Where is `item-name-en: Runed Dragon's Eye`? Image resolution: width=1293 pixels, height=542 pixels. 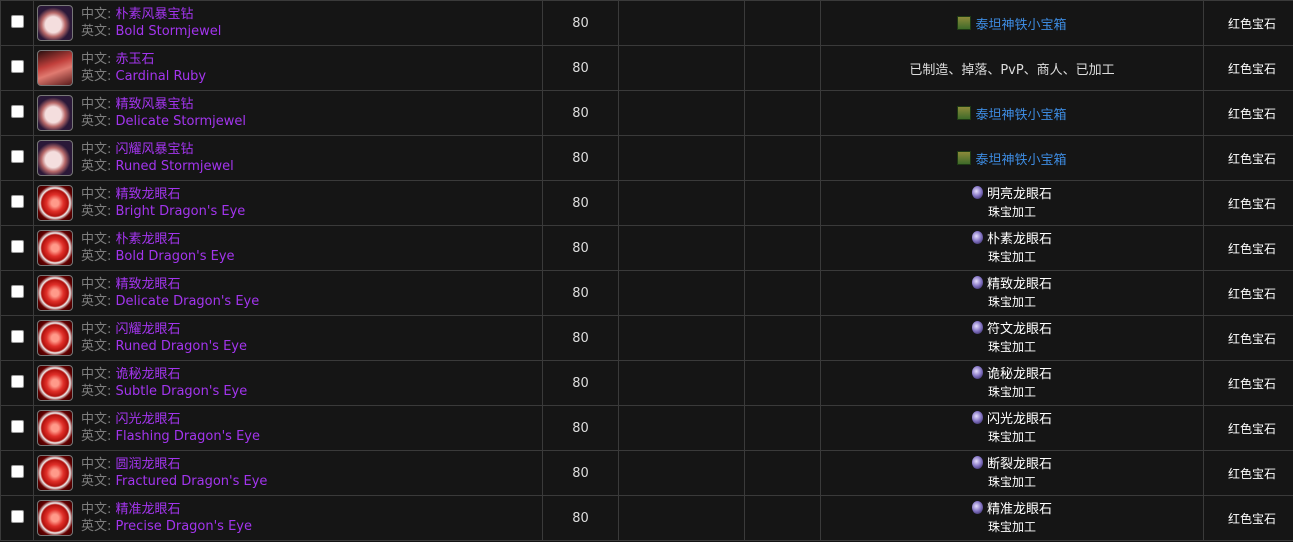
item-name-en: Runed Dragon's Eye is located at coordinates (181, 346).